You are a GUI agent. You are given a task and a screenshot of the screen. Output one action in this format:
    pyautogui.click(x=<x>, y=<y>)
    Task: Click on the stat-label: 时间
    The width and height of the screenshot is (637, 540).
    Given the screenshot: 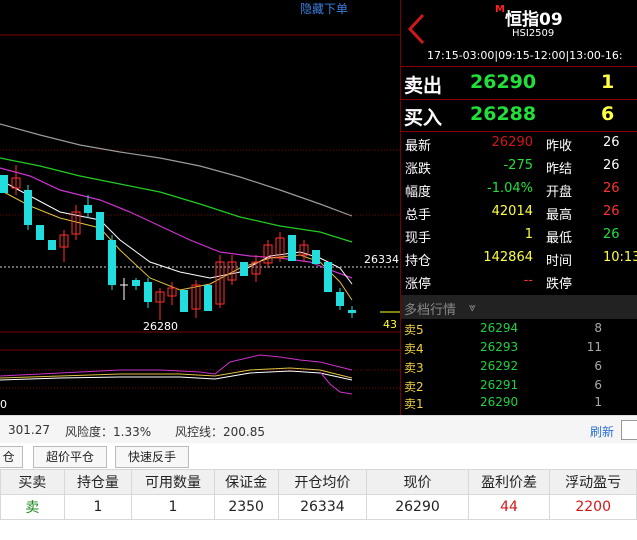 What is the action you would take?
    pyautogui.click(x=559, y=261)
    